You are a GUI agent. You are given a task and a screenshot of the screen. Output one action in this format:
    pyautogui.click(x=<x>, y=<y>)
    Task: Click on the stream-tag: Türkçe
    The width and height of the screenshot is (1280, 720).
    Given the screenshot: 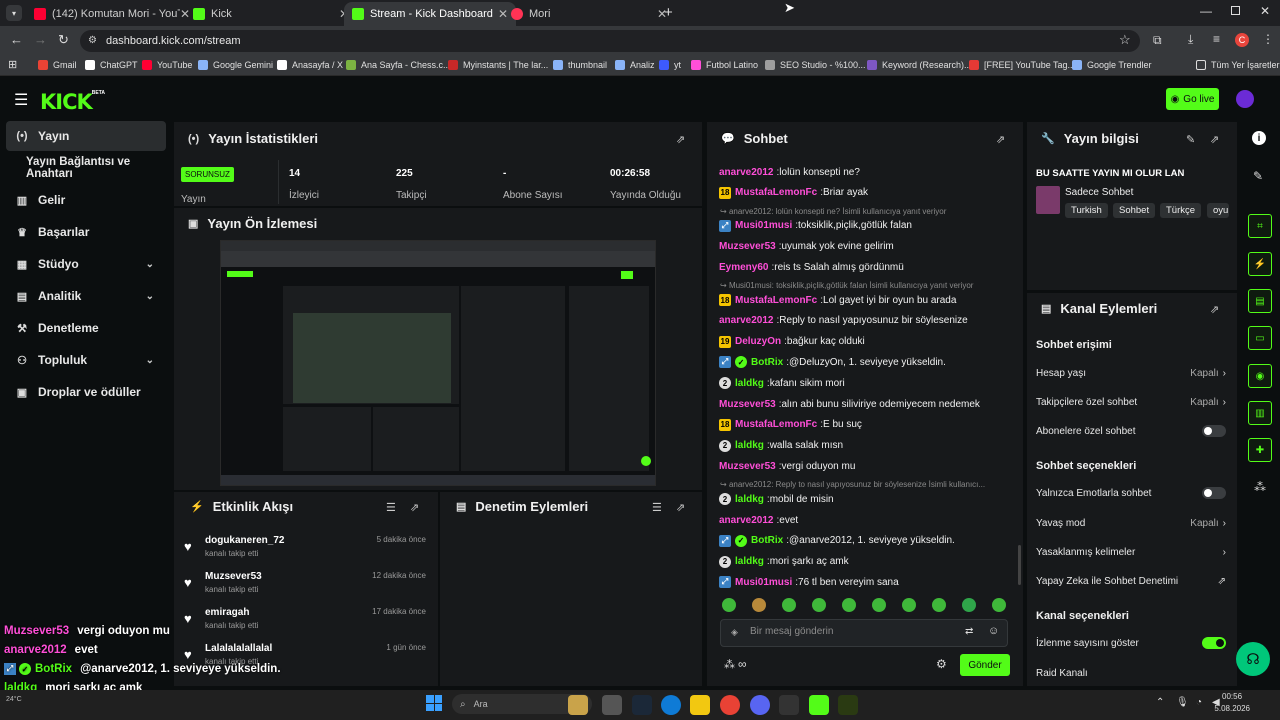 What is the action you would take?
    pyautogui.click(x=1181, y=210)
    